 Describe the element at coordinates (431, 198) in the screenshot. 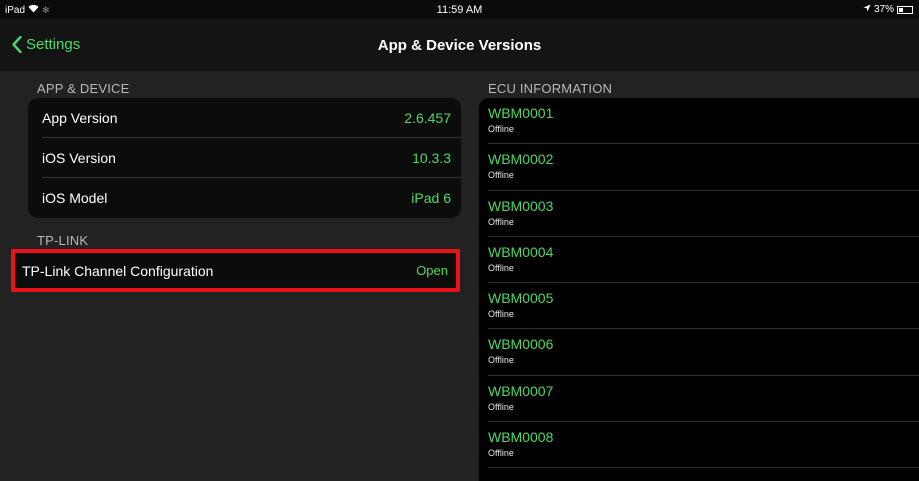

I see `ios-model-value: iPad 6` at that location.